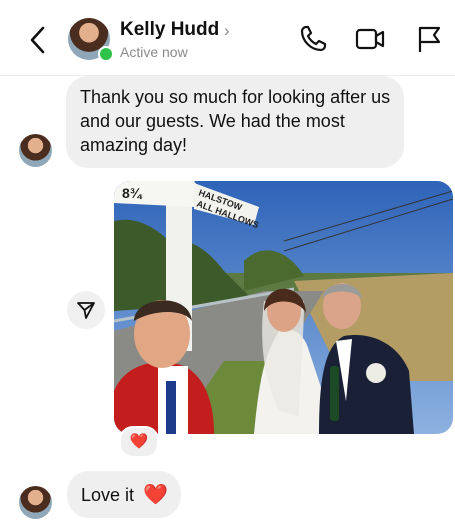  Describe the element at coordinates (108, 495) in the screenshot. I see `message-text: Love it` at that location.